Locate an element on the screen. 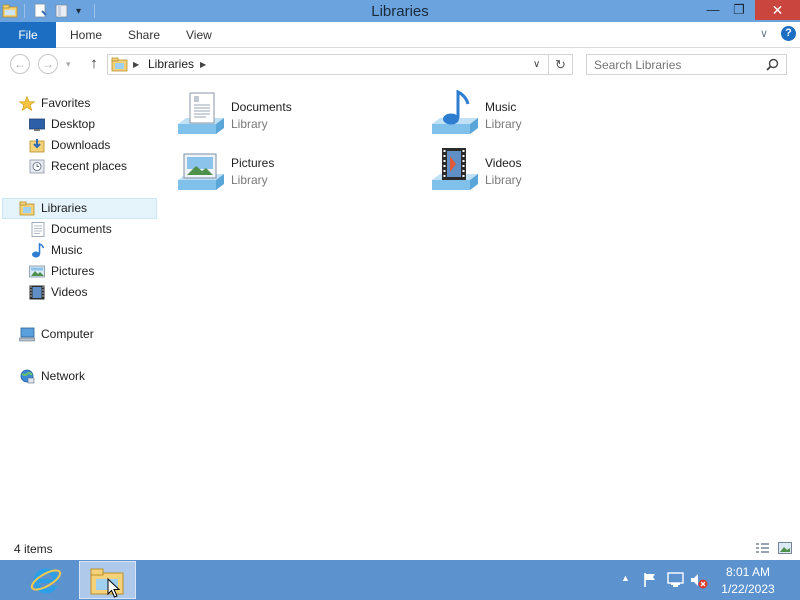 The height and width of the screenshot is (600, 800). refresh-button: ↻ is located at coordinates (561, 64).